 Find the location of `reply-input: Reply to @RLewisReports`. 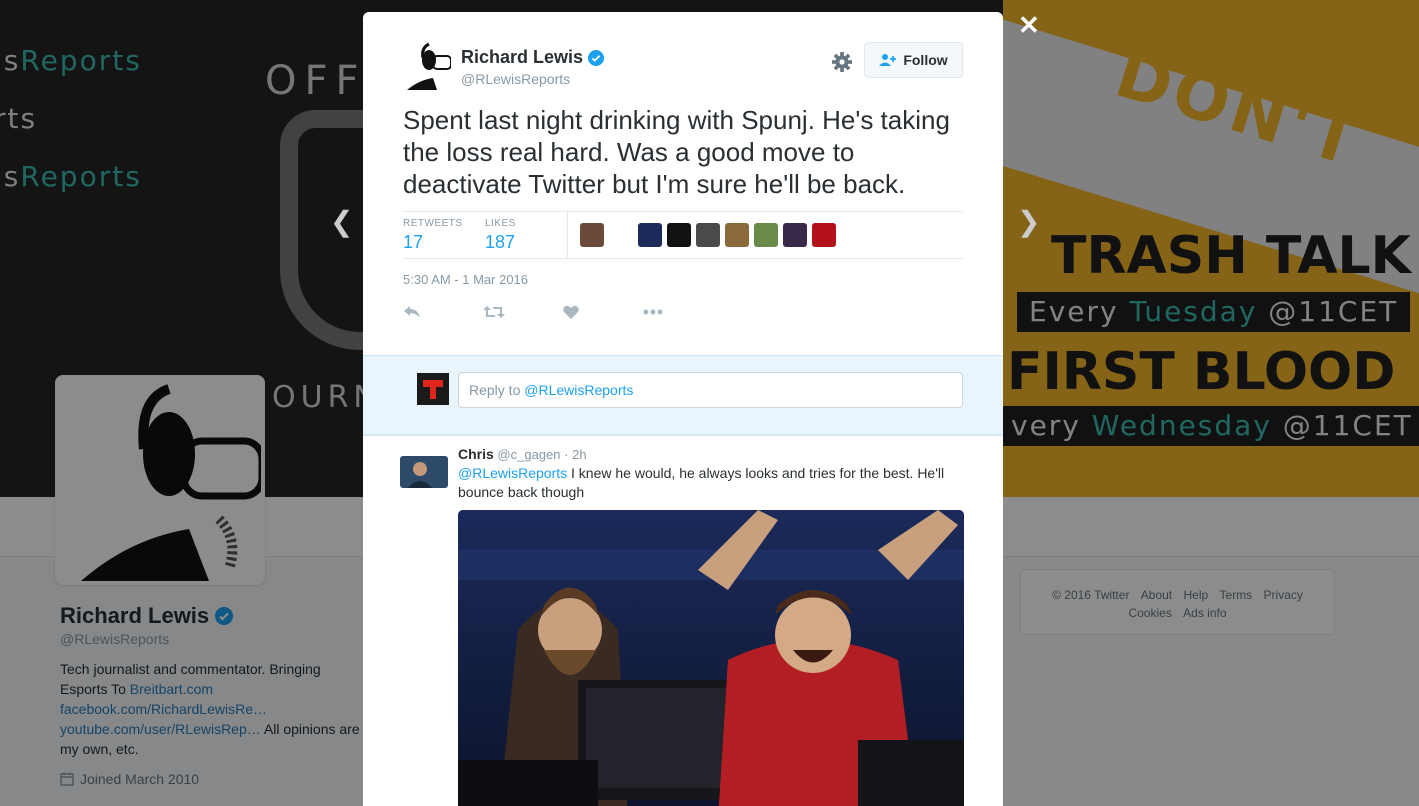

reply-input: Reply to @RLewisReports is located at coordinates (710, 390).